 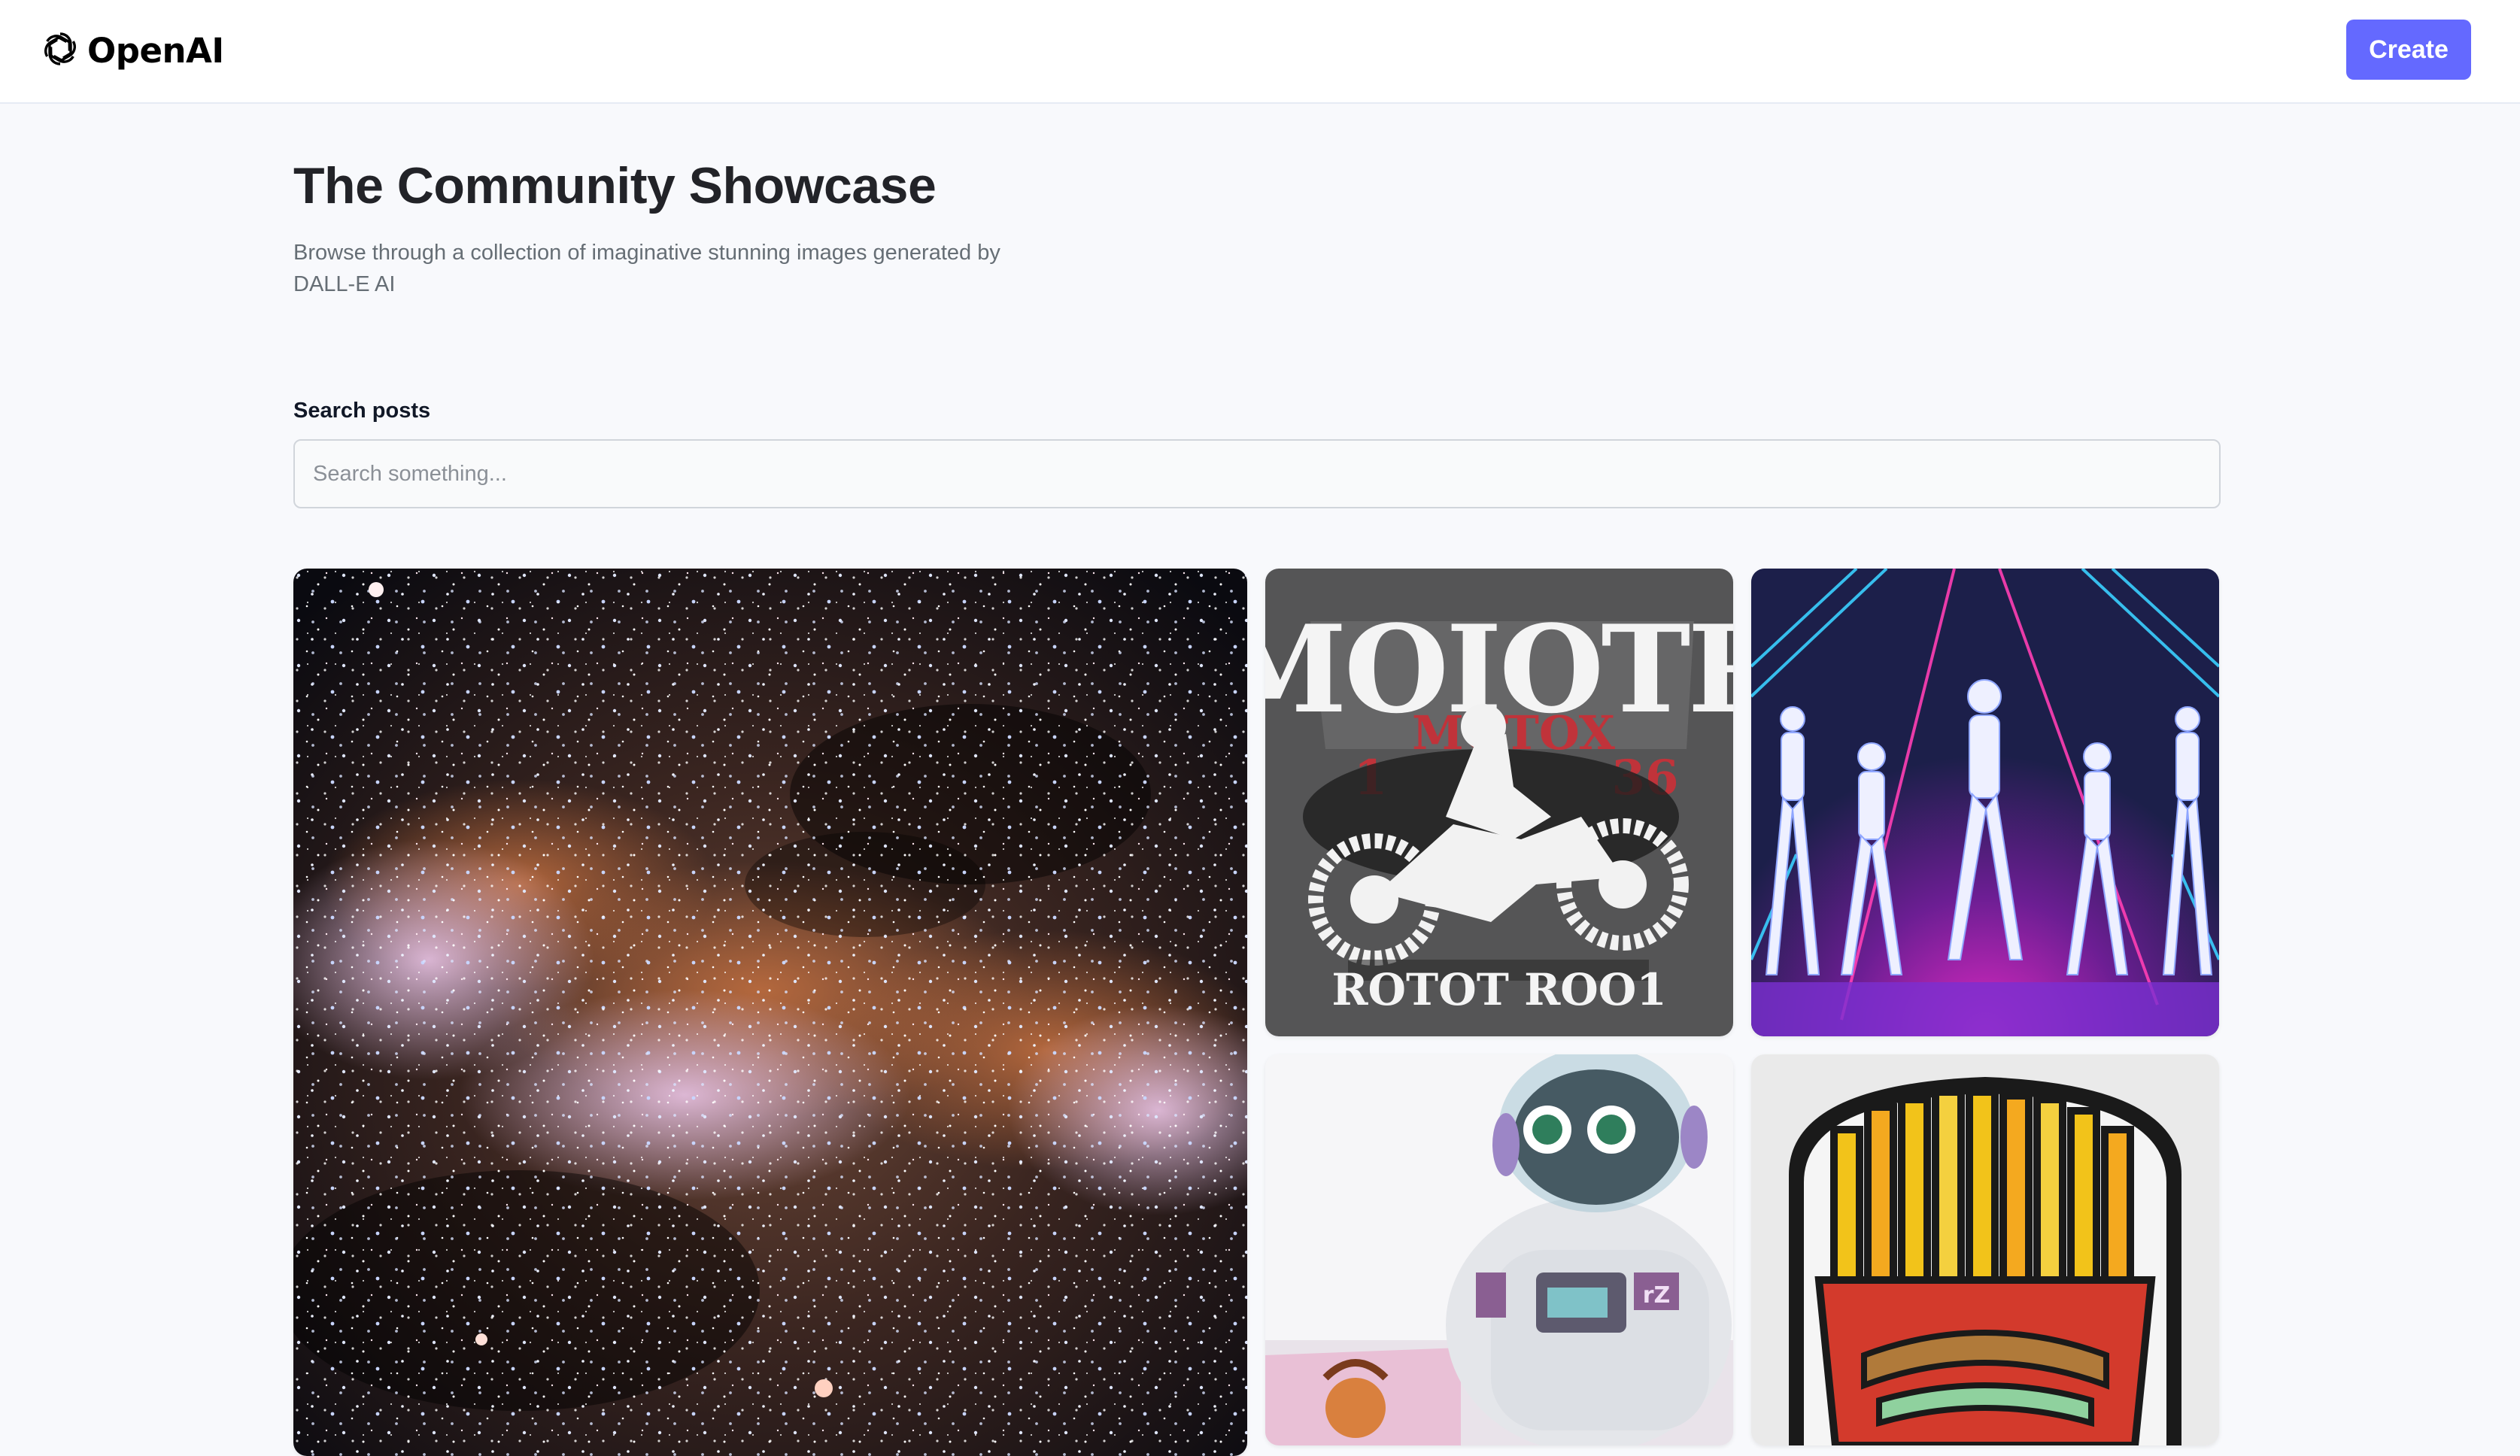 I want to click on top-header: OpenAI Create, so click(x=1260, y=52).